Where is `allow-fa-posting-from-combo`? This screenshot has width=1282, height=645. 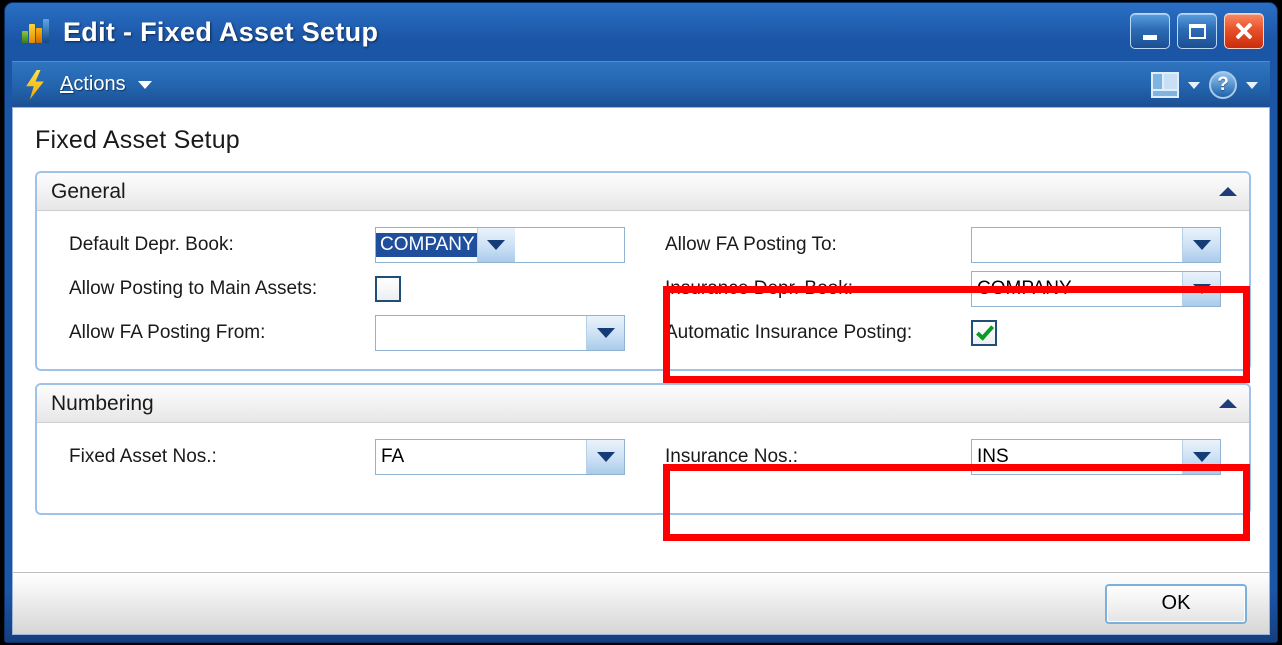
allow-fa-posting-from-combo is located at coordinates (500, 333).